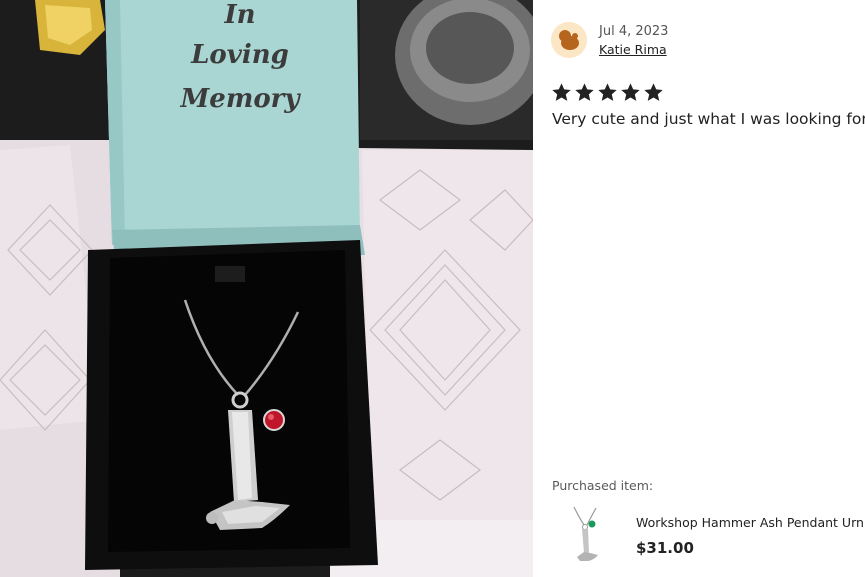 The image size is (865, 577). I want to click on product-thumbnail, so click(586, 534).